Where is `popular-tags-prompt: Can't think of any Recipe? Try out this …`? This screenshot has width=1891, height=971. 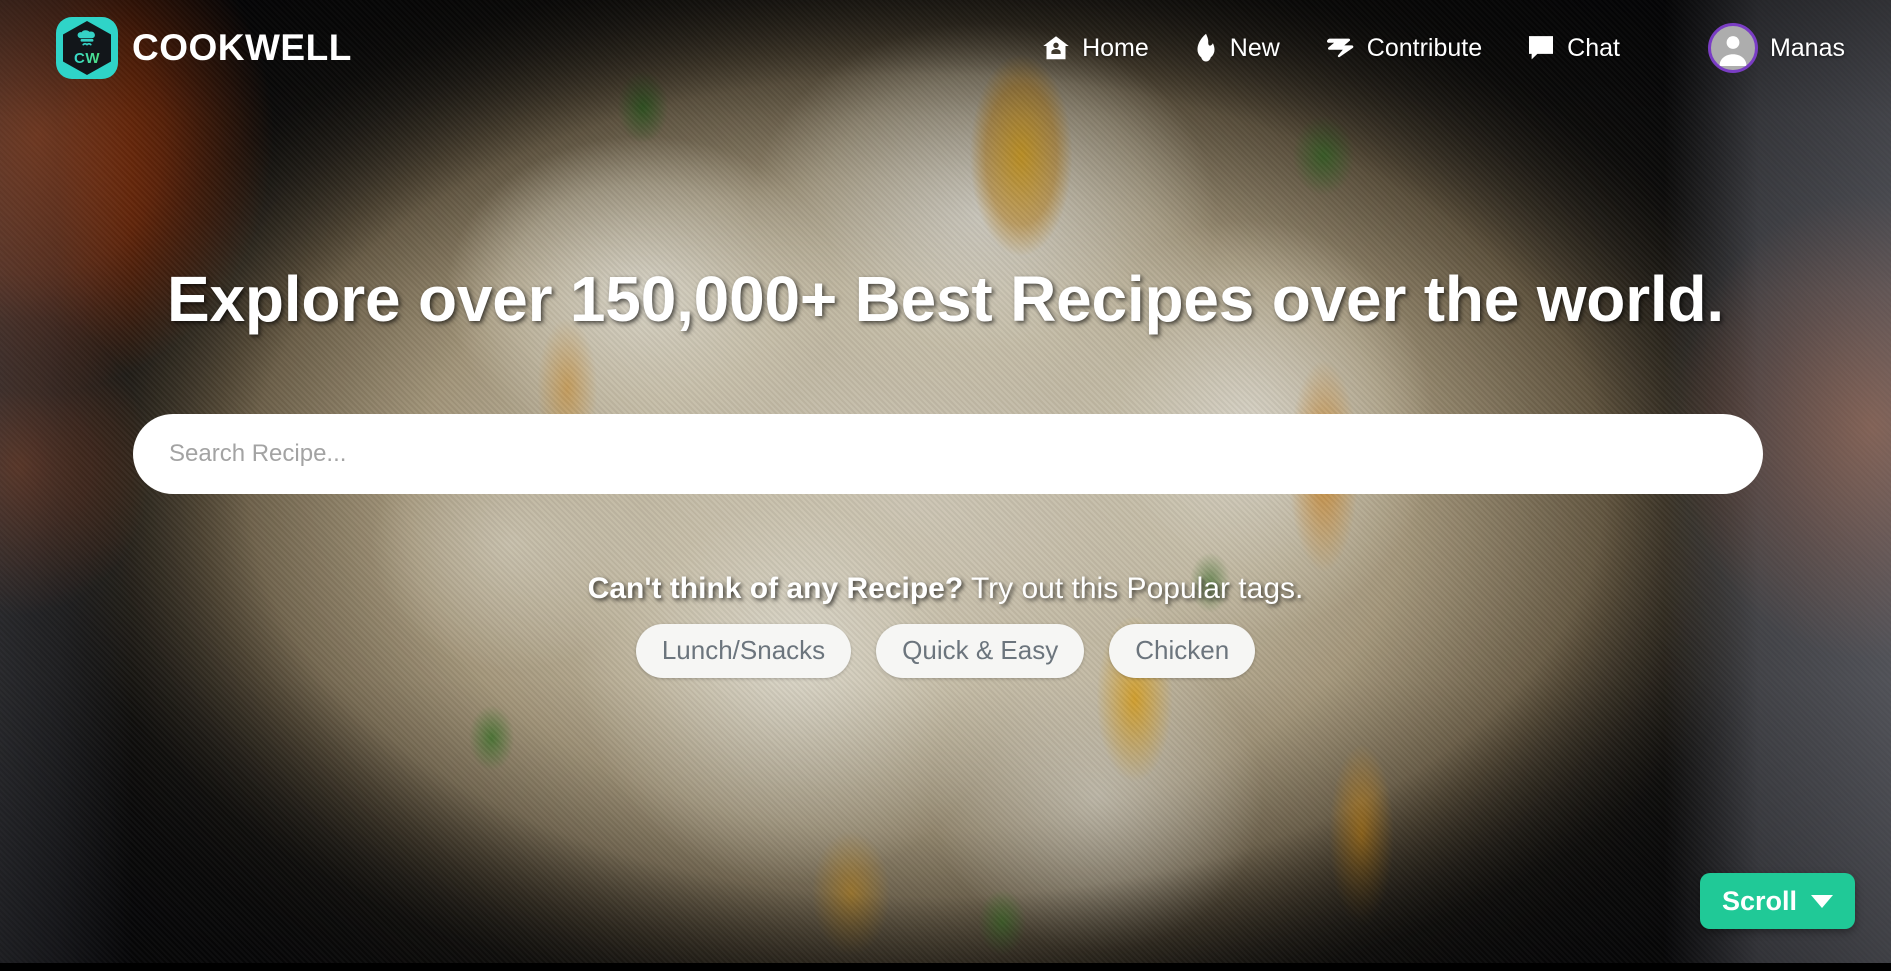
popular-tags-prompt: Can't think of any Recipe? Try out this … is located at coordinates (945, 589).